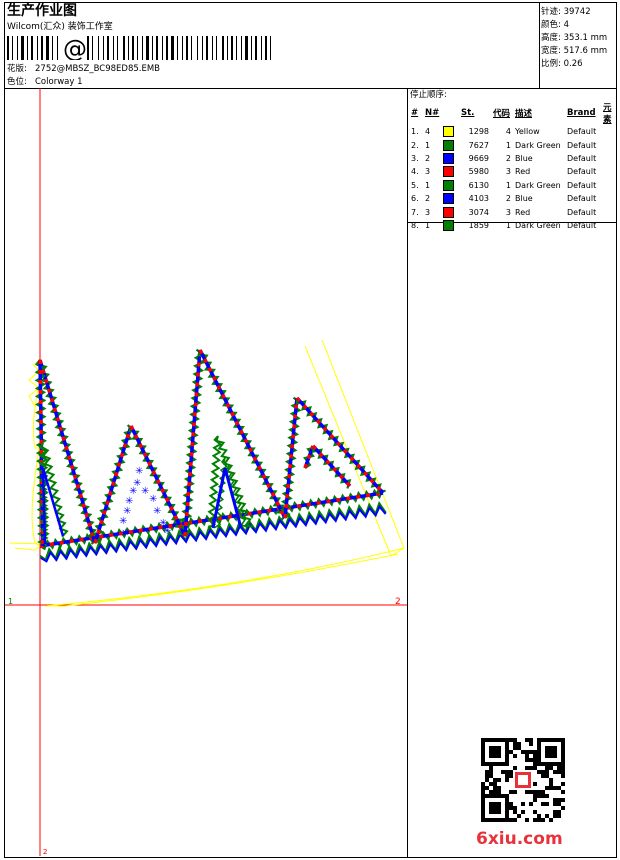 This screenshot has height=860, width=620. What do you see at coordinates (415, 145) in the screenshot?
I see `row-index: 2.` at bounding box center [415, 145].